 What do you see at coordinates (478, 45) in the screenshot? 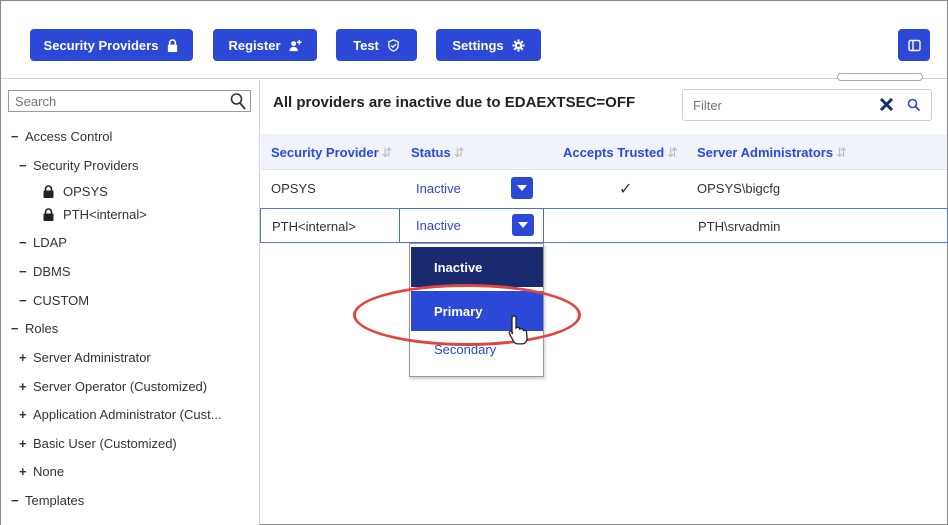
I see `settings-label: Settings` at bounding box center [478, 45].